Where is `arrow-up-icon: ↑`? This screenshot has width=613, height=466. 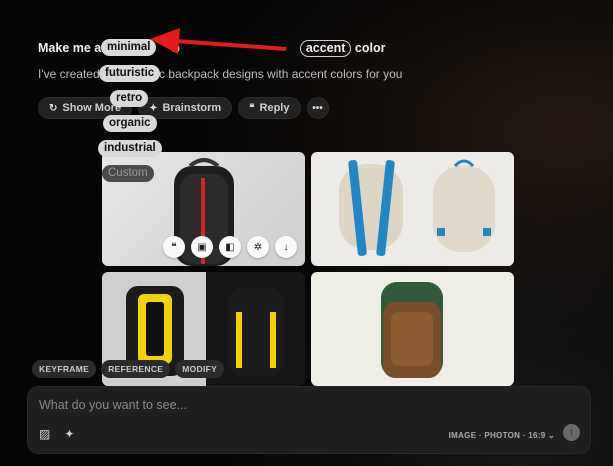 arrow-up-icon: ↑ is located at coordinates (571, 432).